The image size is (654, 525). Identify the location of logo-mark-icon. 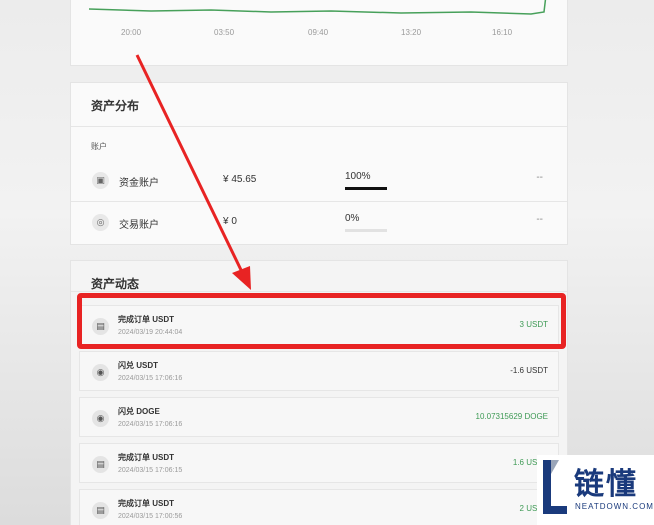
(555, 487).